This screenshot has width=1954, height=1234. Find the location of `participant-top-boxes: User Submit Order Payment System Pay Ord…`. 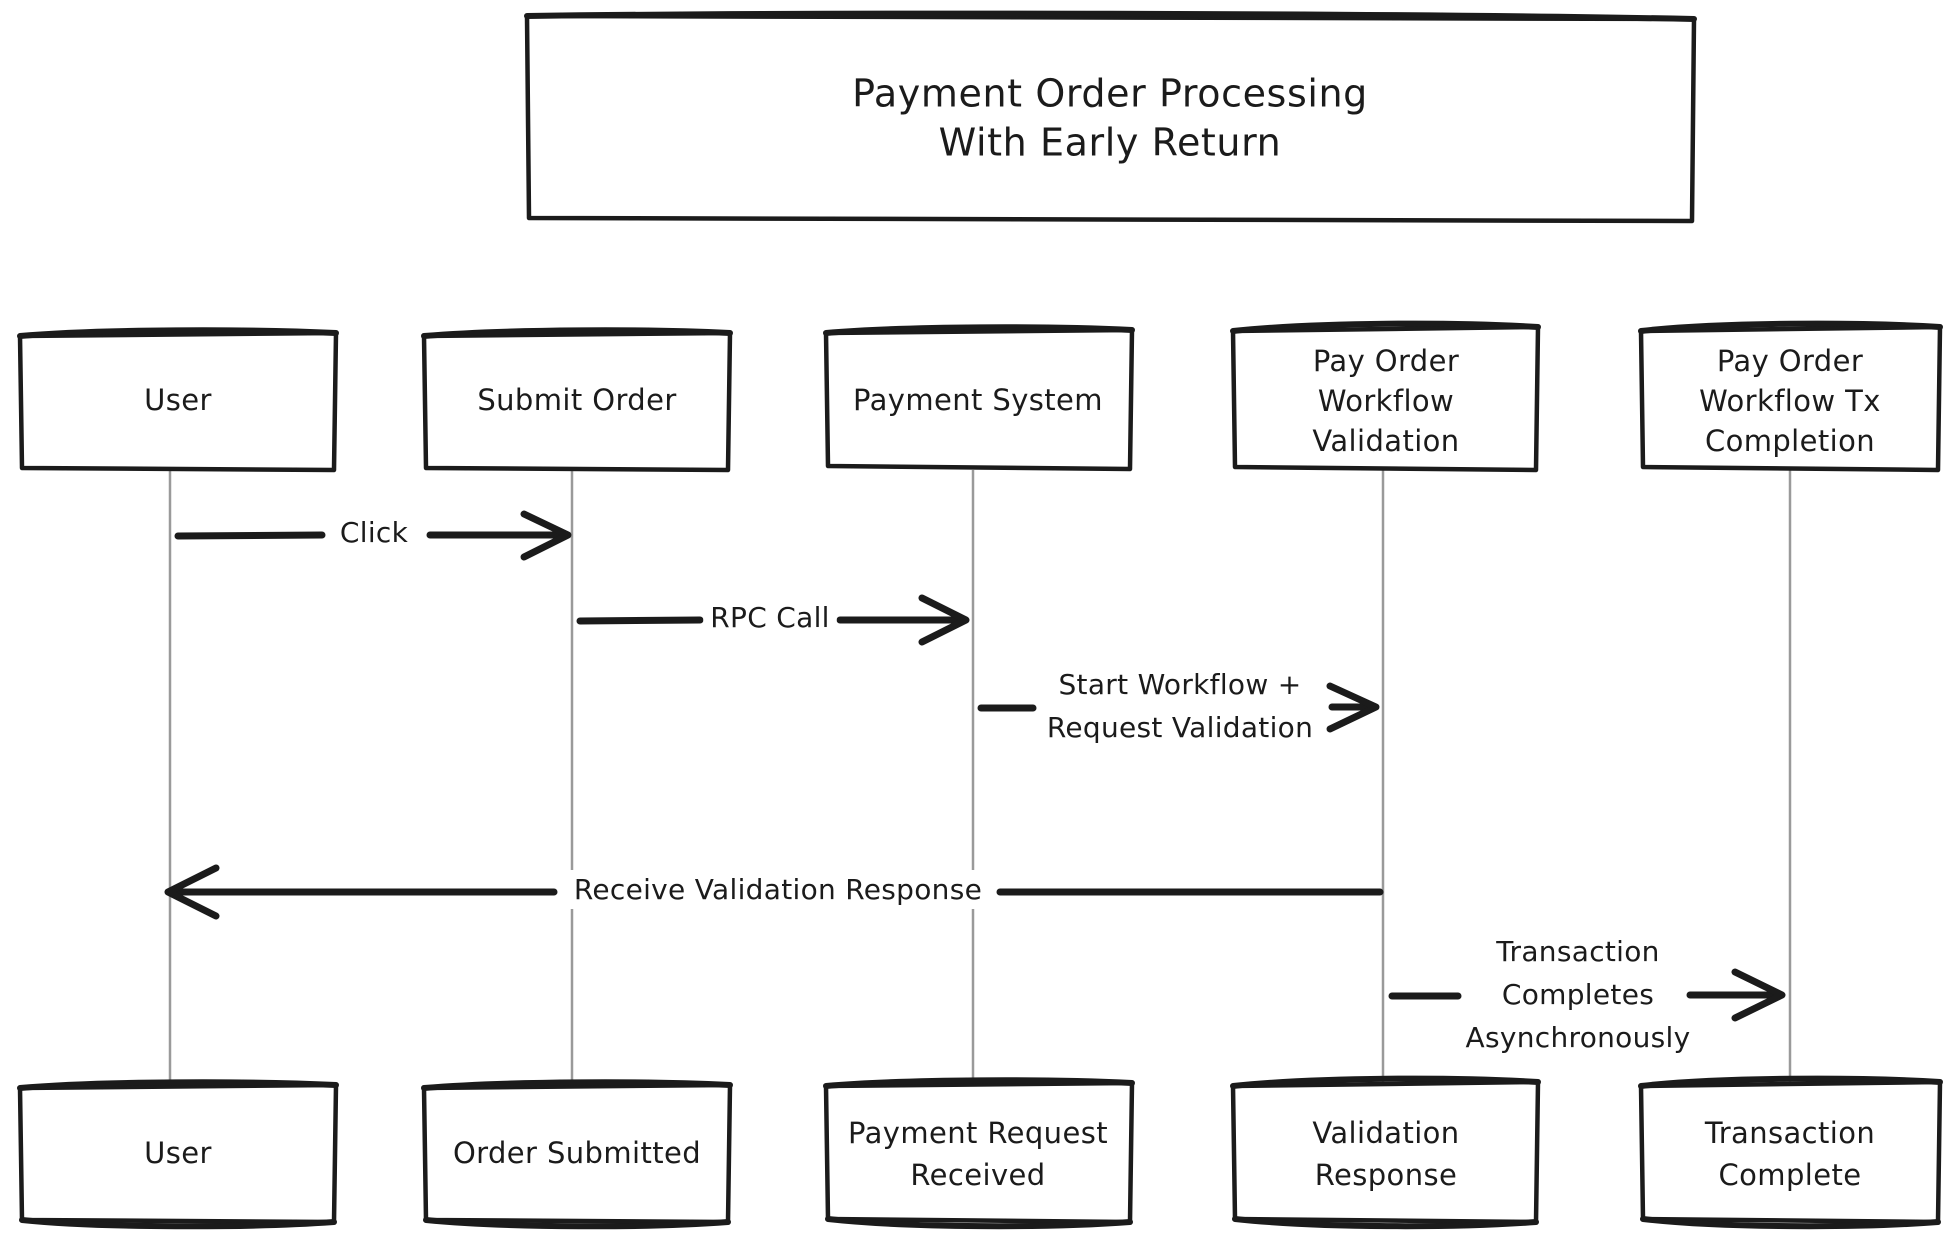

participant-top-boxes: User Submit Order Payment System Pay Ord… is located at coordinates (980, 396).